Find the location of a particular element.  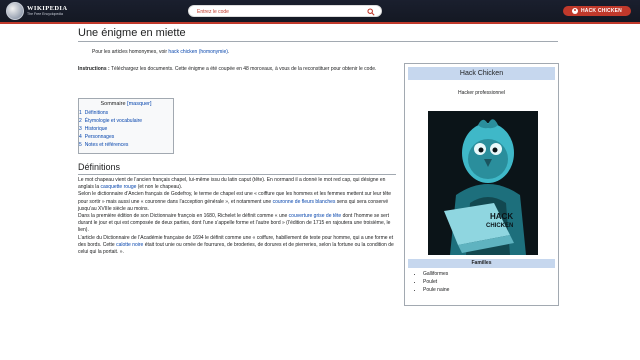

family-item: Poule naine is located at coordinates (436, 290).